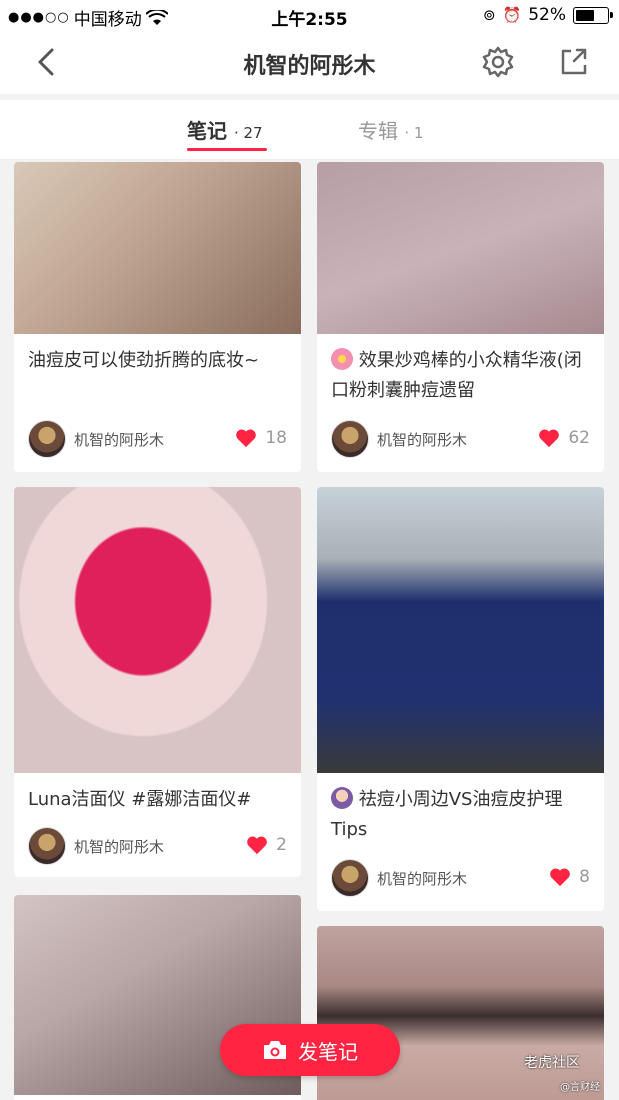 The width and height of the screenshot is (619, 1100). I want to click on gear-icon, so click(498, 62).